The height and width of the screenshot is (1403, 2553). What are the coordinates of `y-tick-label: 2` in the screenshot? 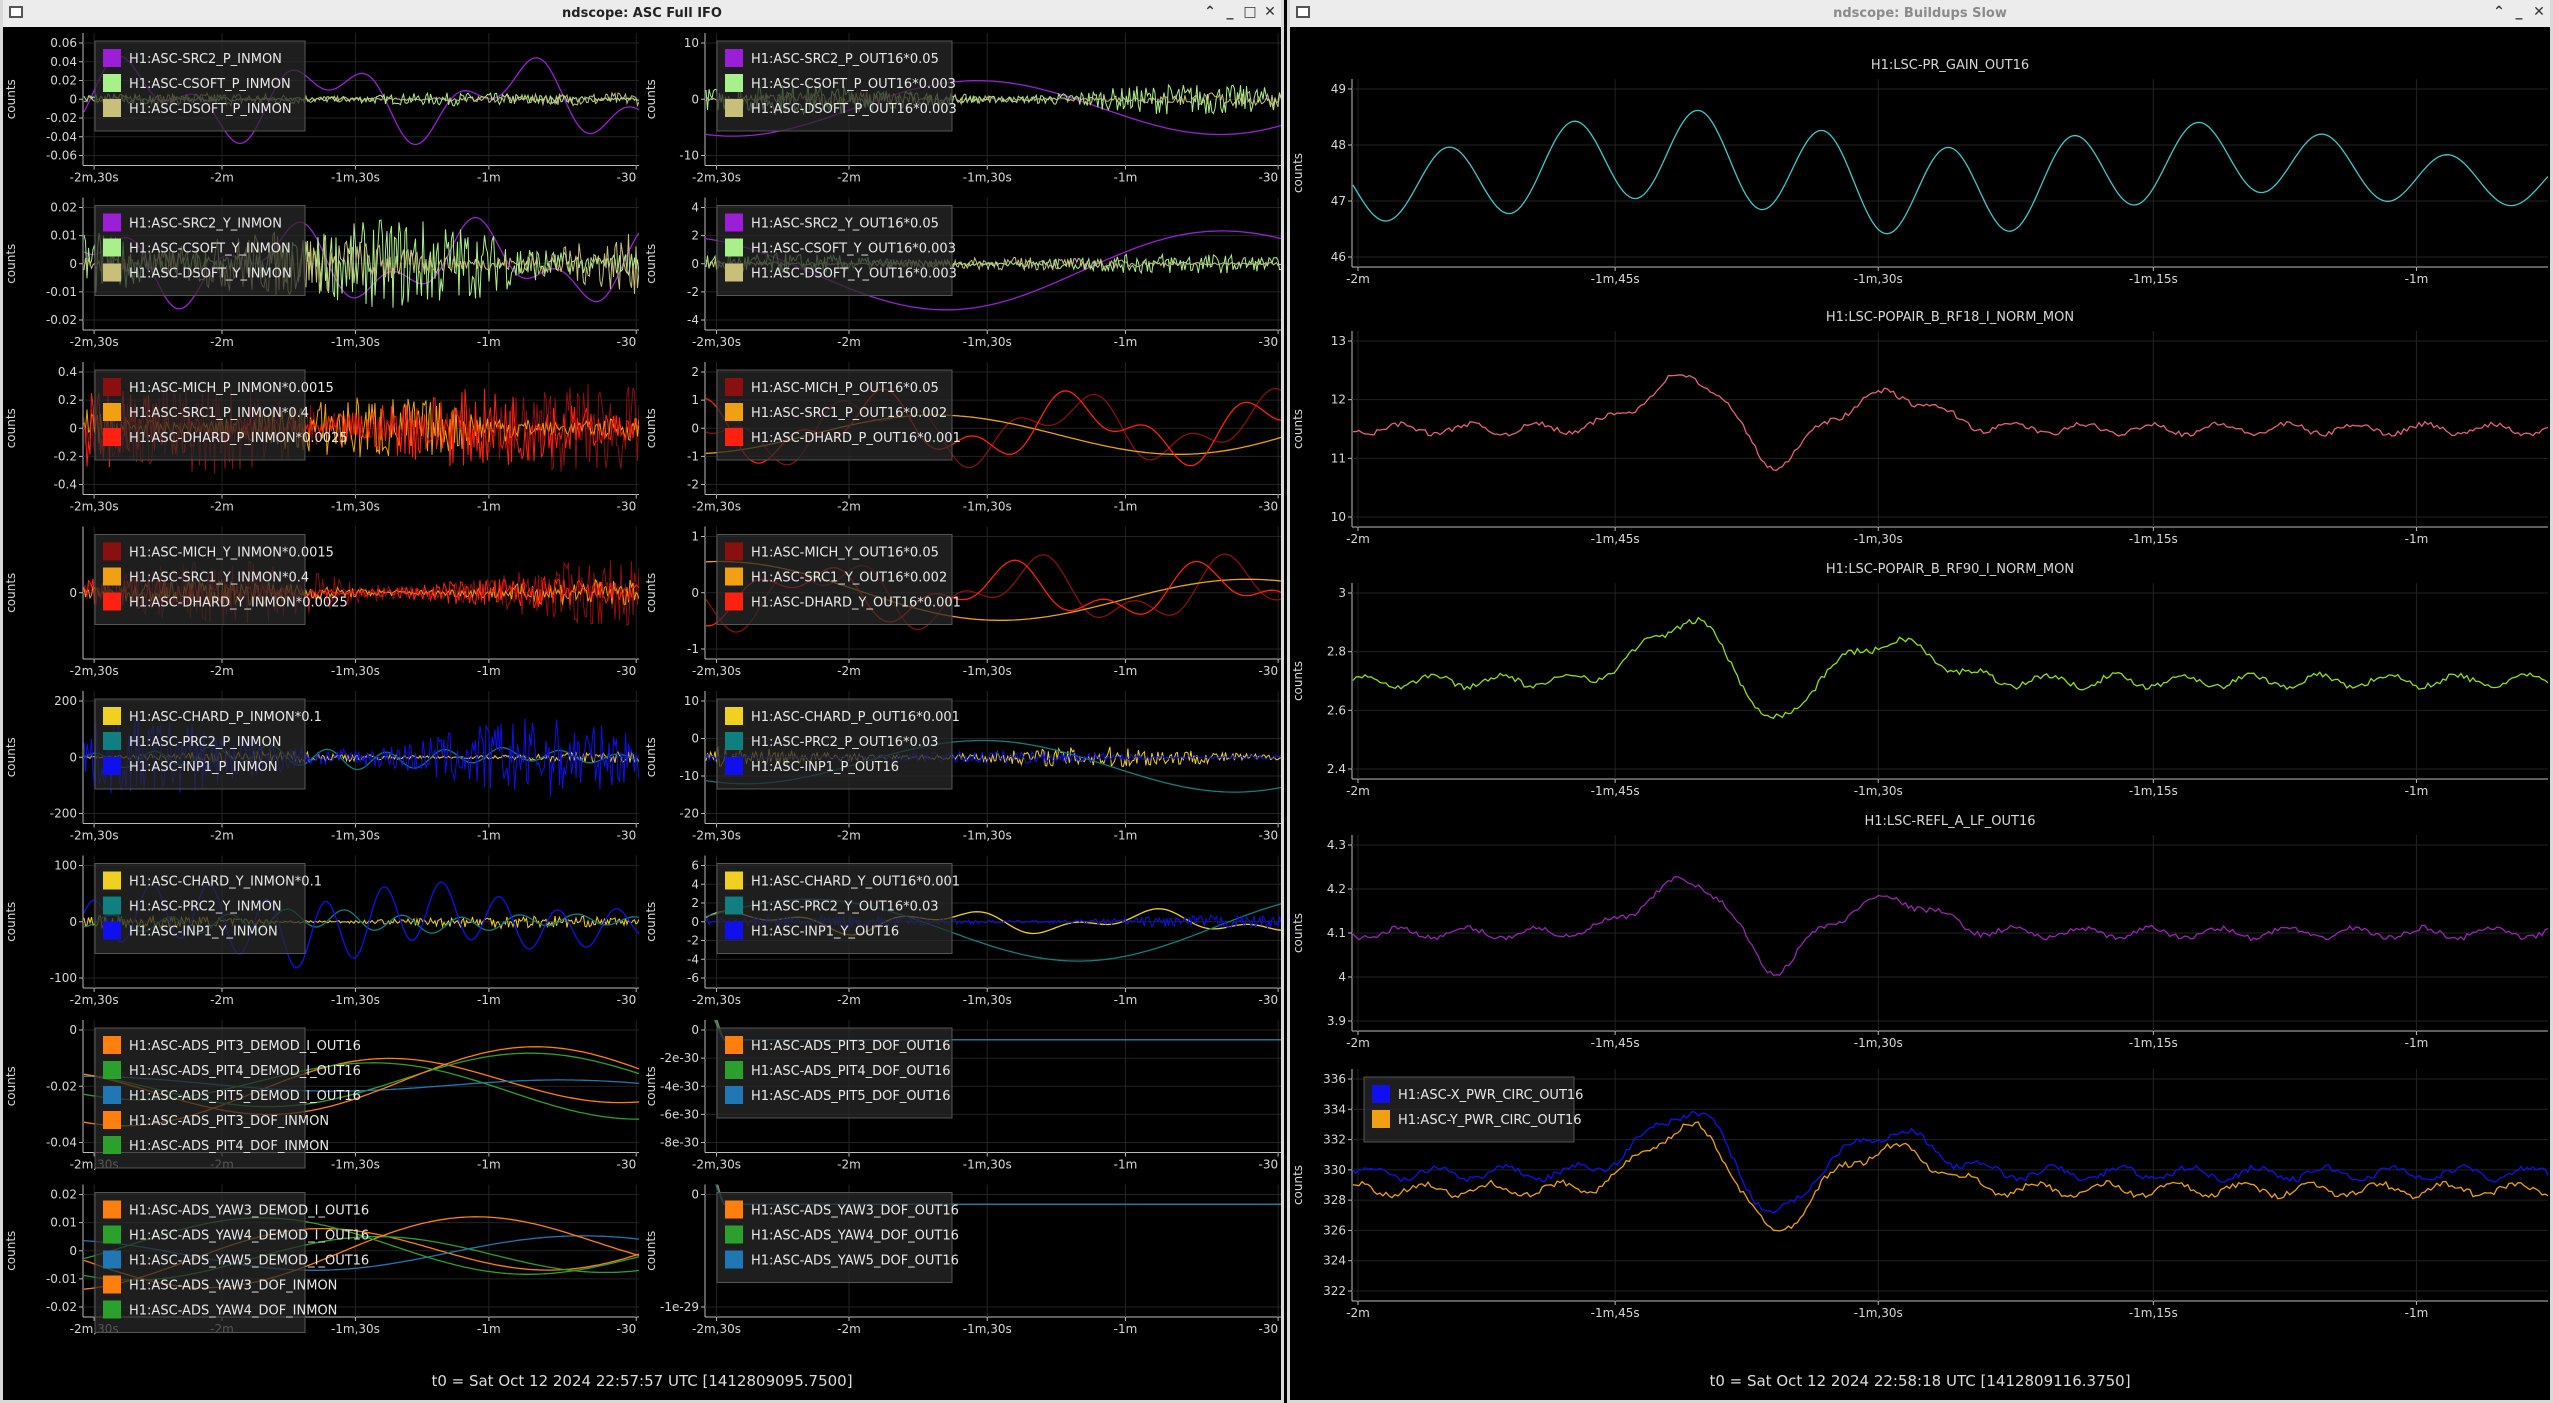 It's located at (695, 372).